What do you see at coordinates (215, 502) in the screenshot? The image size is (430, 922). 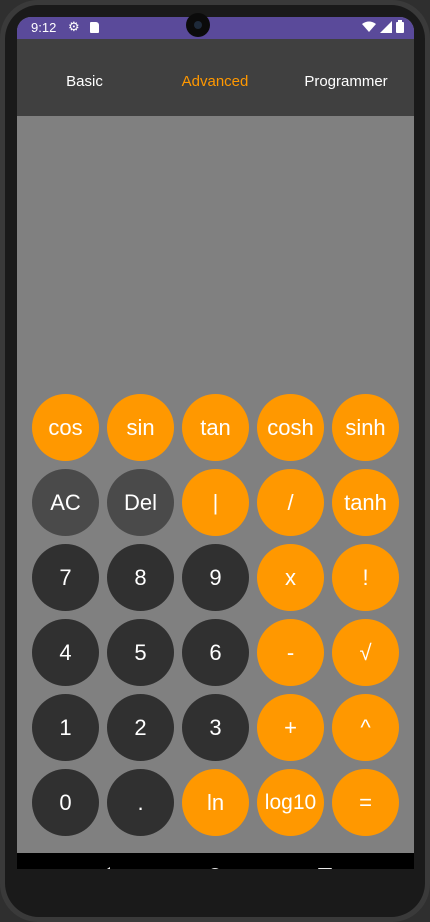 I see `pipe-button: |` at bounding box center [215, 502].